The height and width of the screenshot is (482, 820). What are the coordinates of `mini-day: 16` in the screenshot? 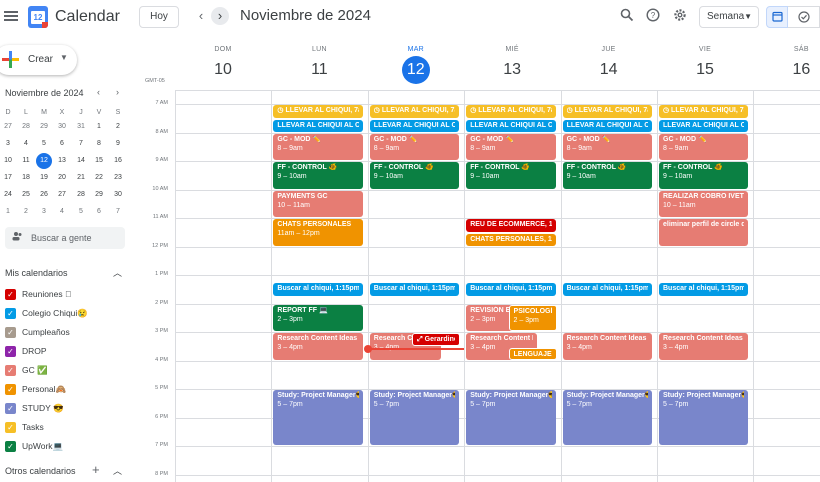 It's located at (118, 161).